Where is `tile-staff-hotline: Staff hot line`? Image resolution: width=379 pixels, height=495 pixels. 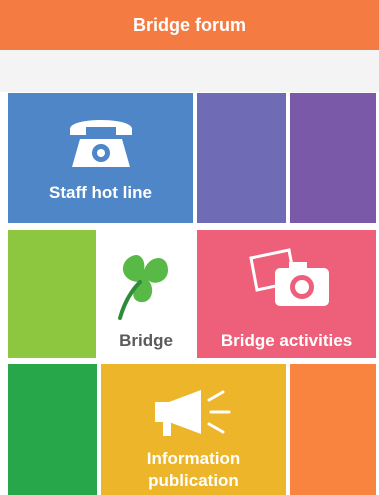 tile-staff-hotline: Staff hot line is located at coordinates (100, 158).